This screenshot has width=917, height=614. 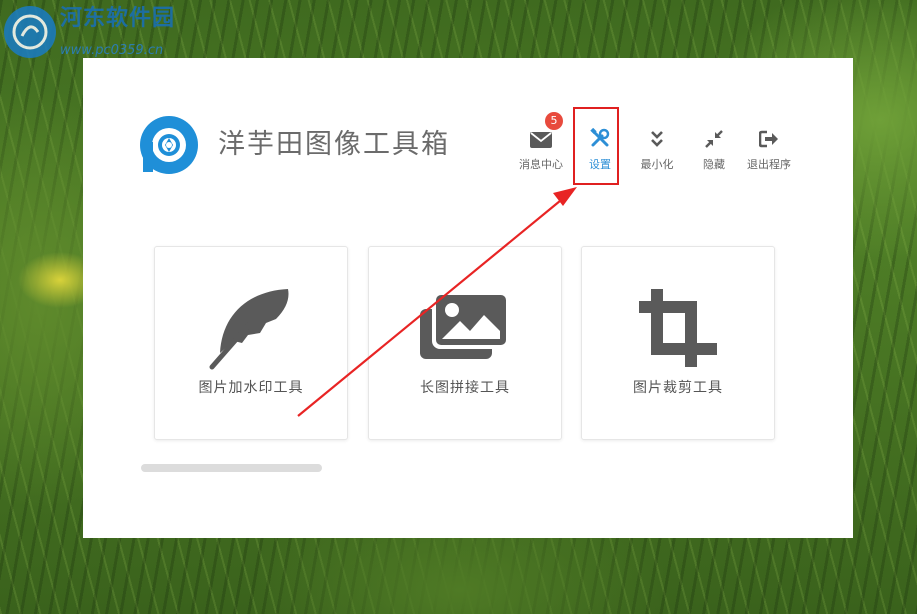 I want to click on watermark-tool-card: 图片加水印工具, so click(x=251, y=343).